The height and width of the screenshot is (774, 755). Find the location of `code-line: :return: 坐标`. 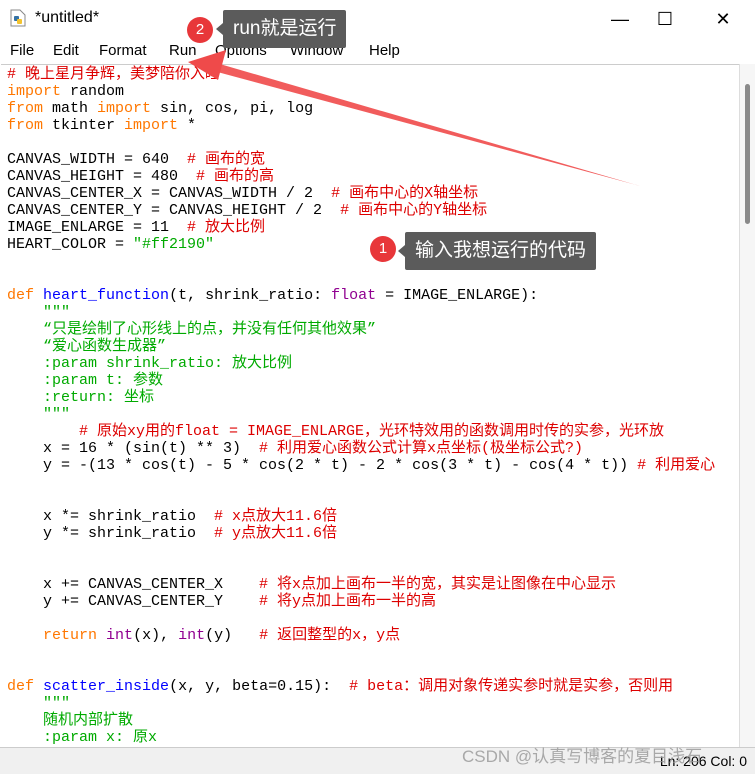

code-line: :return: 坐标 is located at coordinates (361, 397).